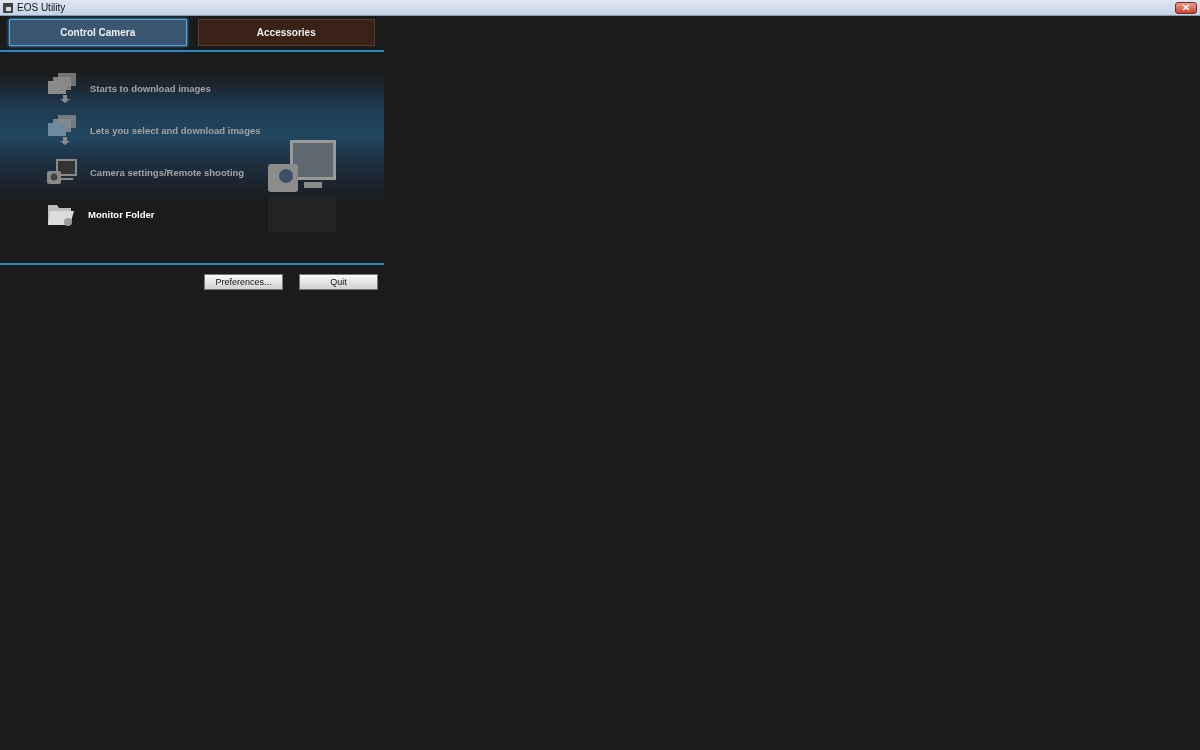  I want to click on close-icon, so click(1186, 7).